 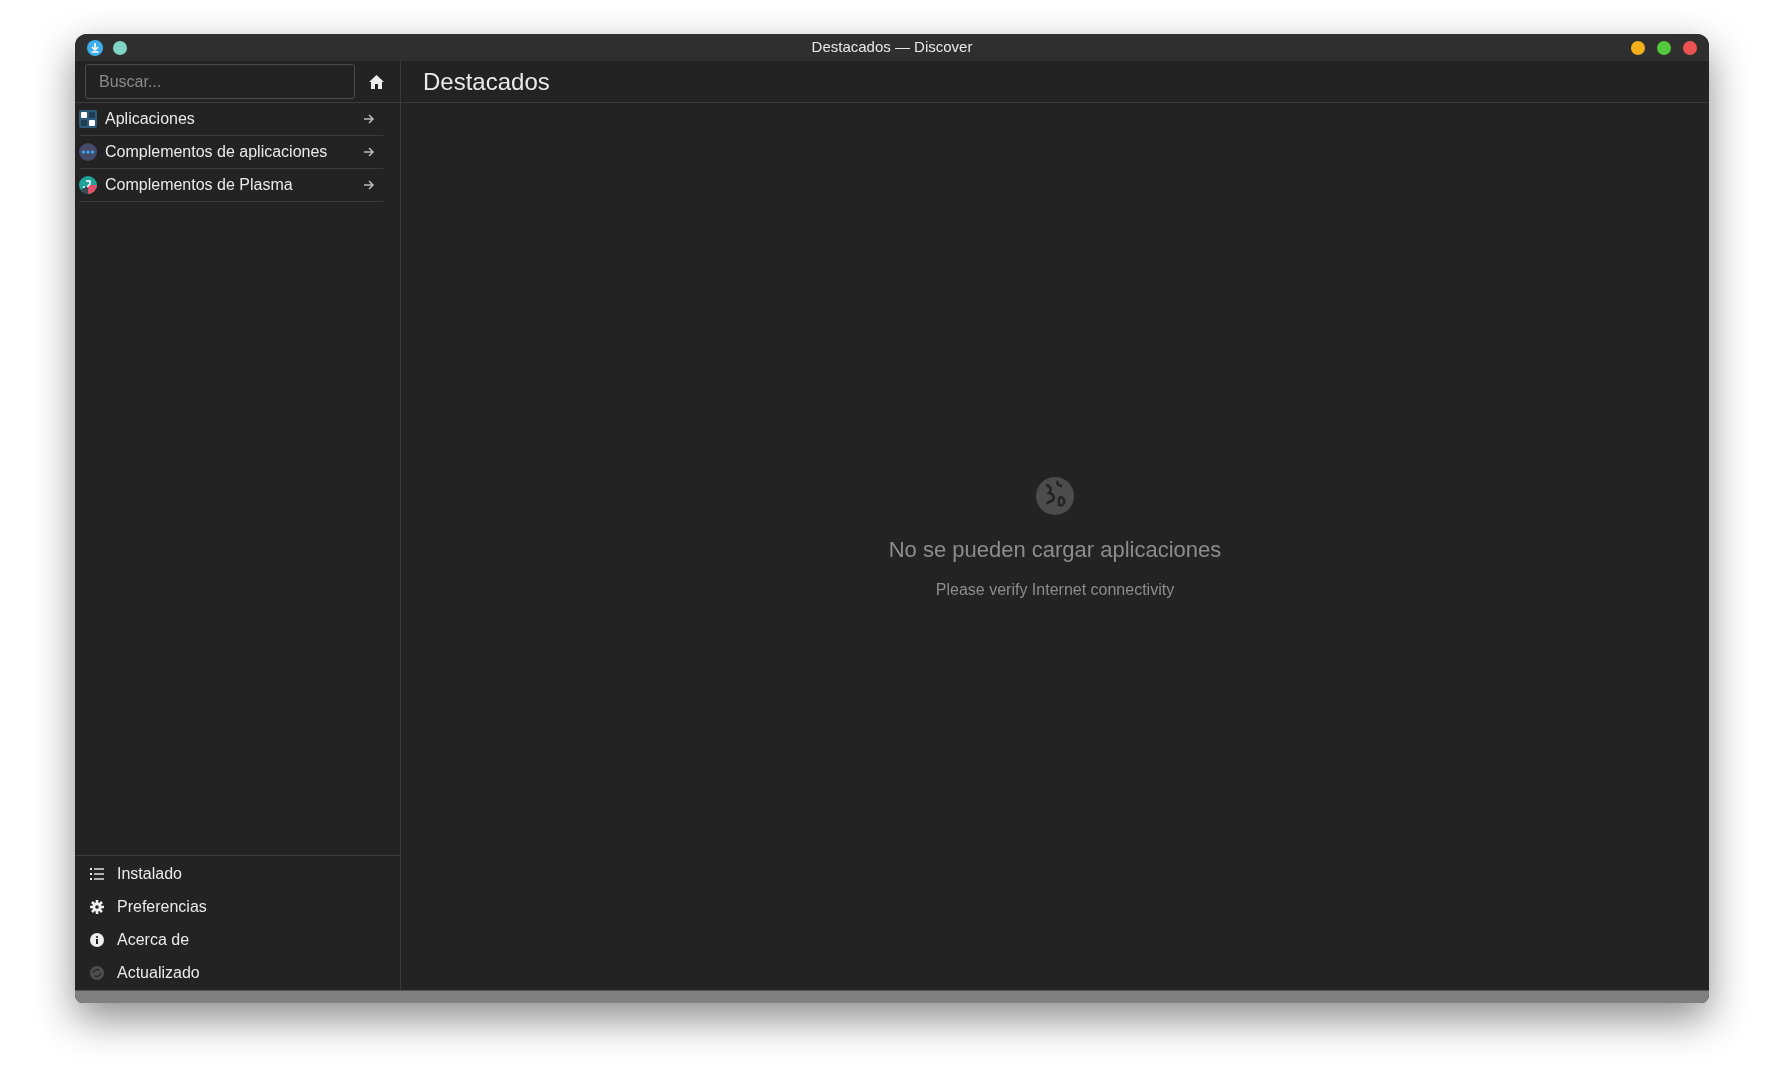 I want to click on settings-icon, so click(x=97, y=906).